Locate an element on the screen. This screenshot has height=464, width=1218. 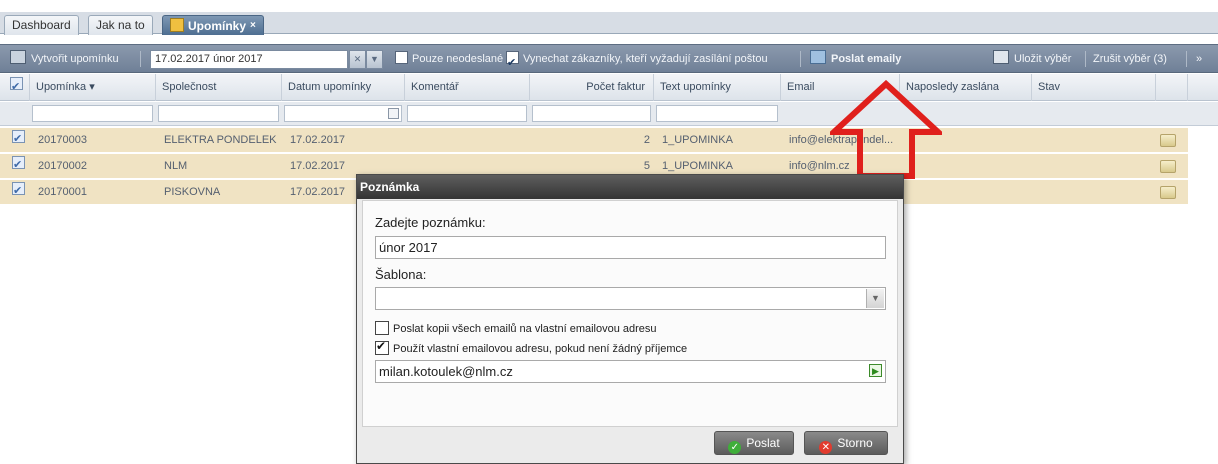
cell-upominka: 20170002 is located at coordinates (62, 166).